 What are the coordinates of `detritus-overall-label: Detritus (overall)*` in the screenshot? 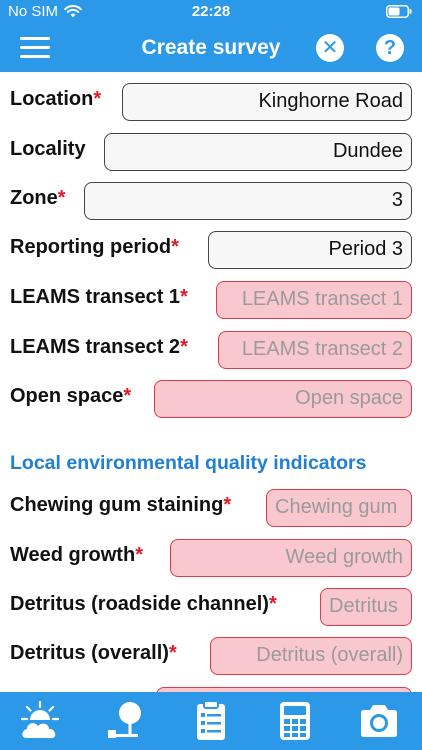 It's located at (93, 653).